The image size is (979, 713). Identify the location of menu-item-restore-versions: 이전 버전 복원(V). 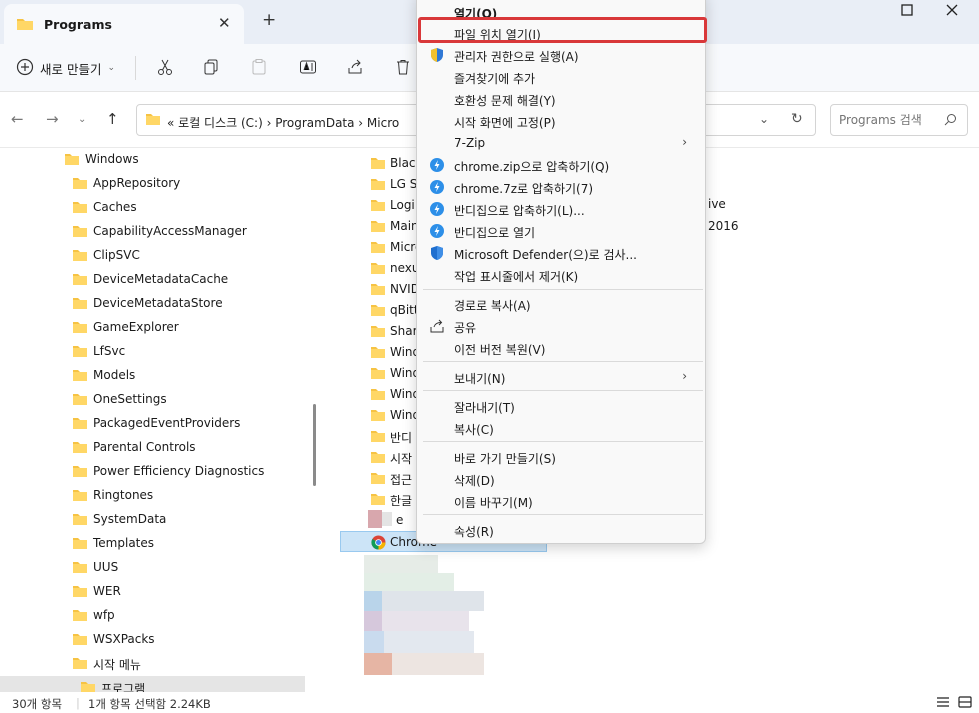
(561, 348).